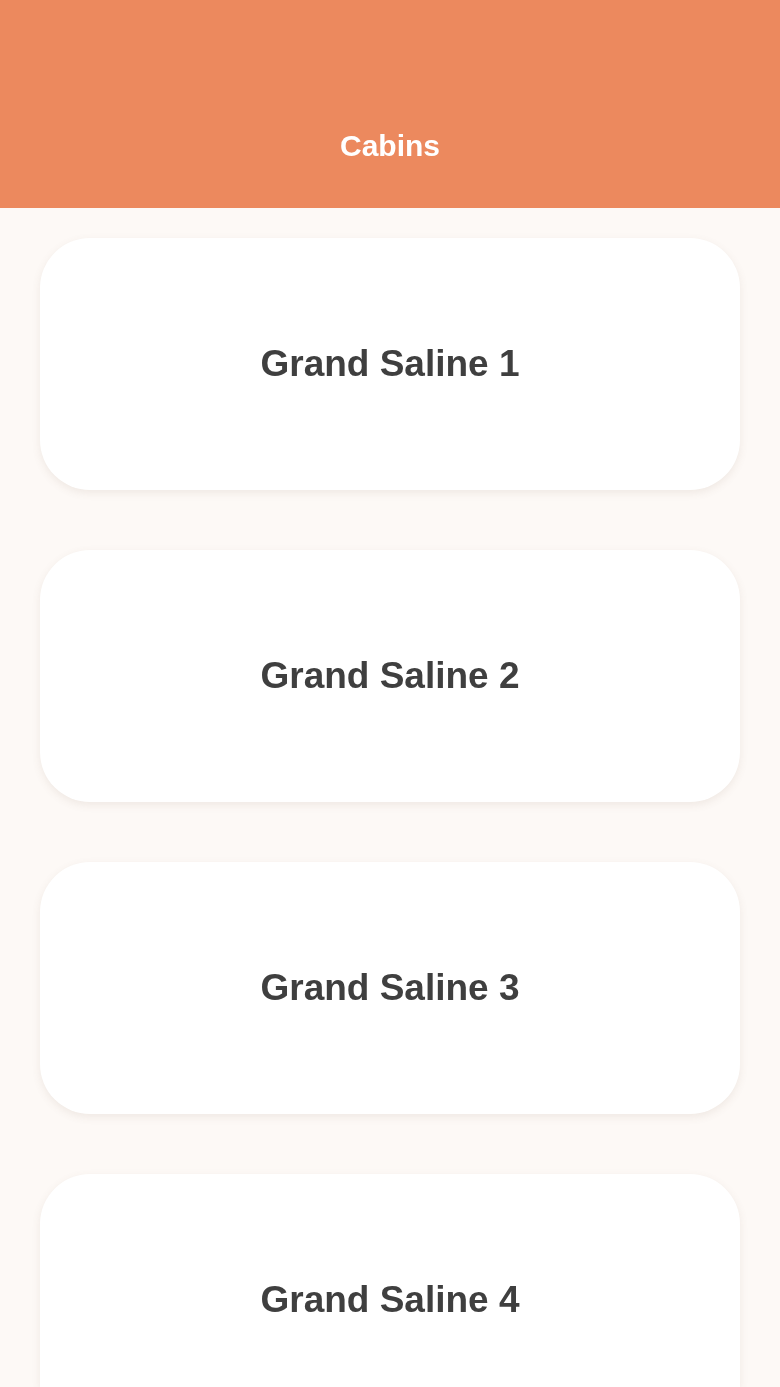 This screenshot has width=780, height=1387. I want to click on cabin-card: Grand Saline 4, so click(390, 1280).